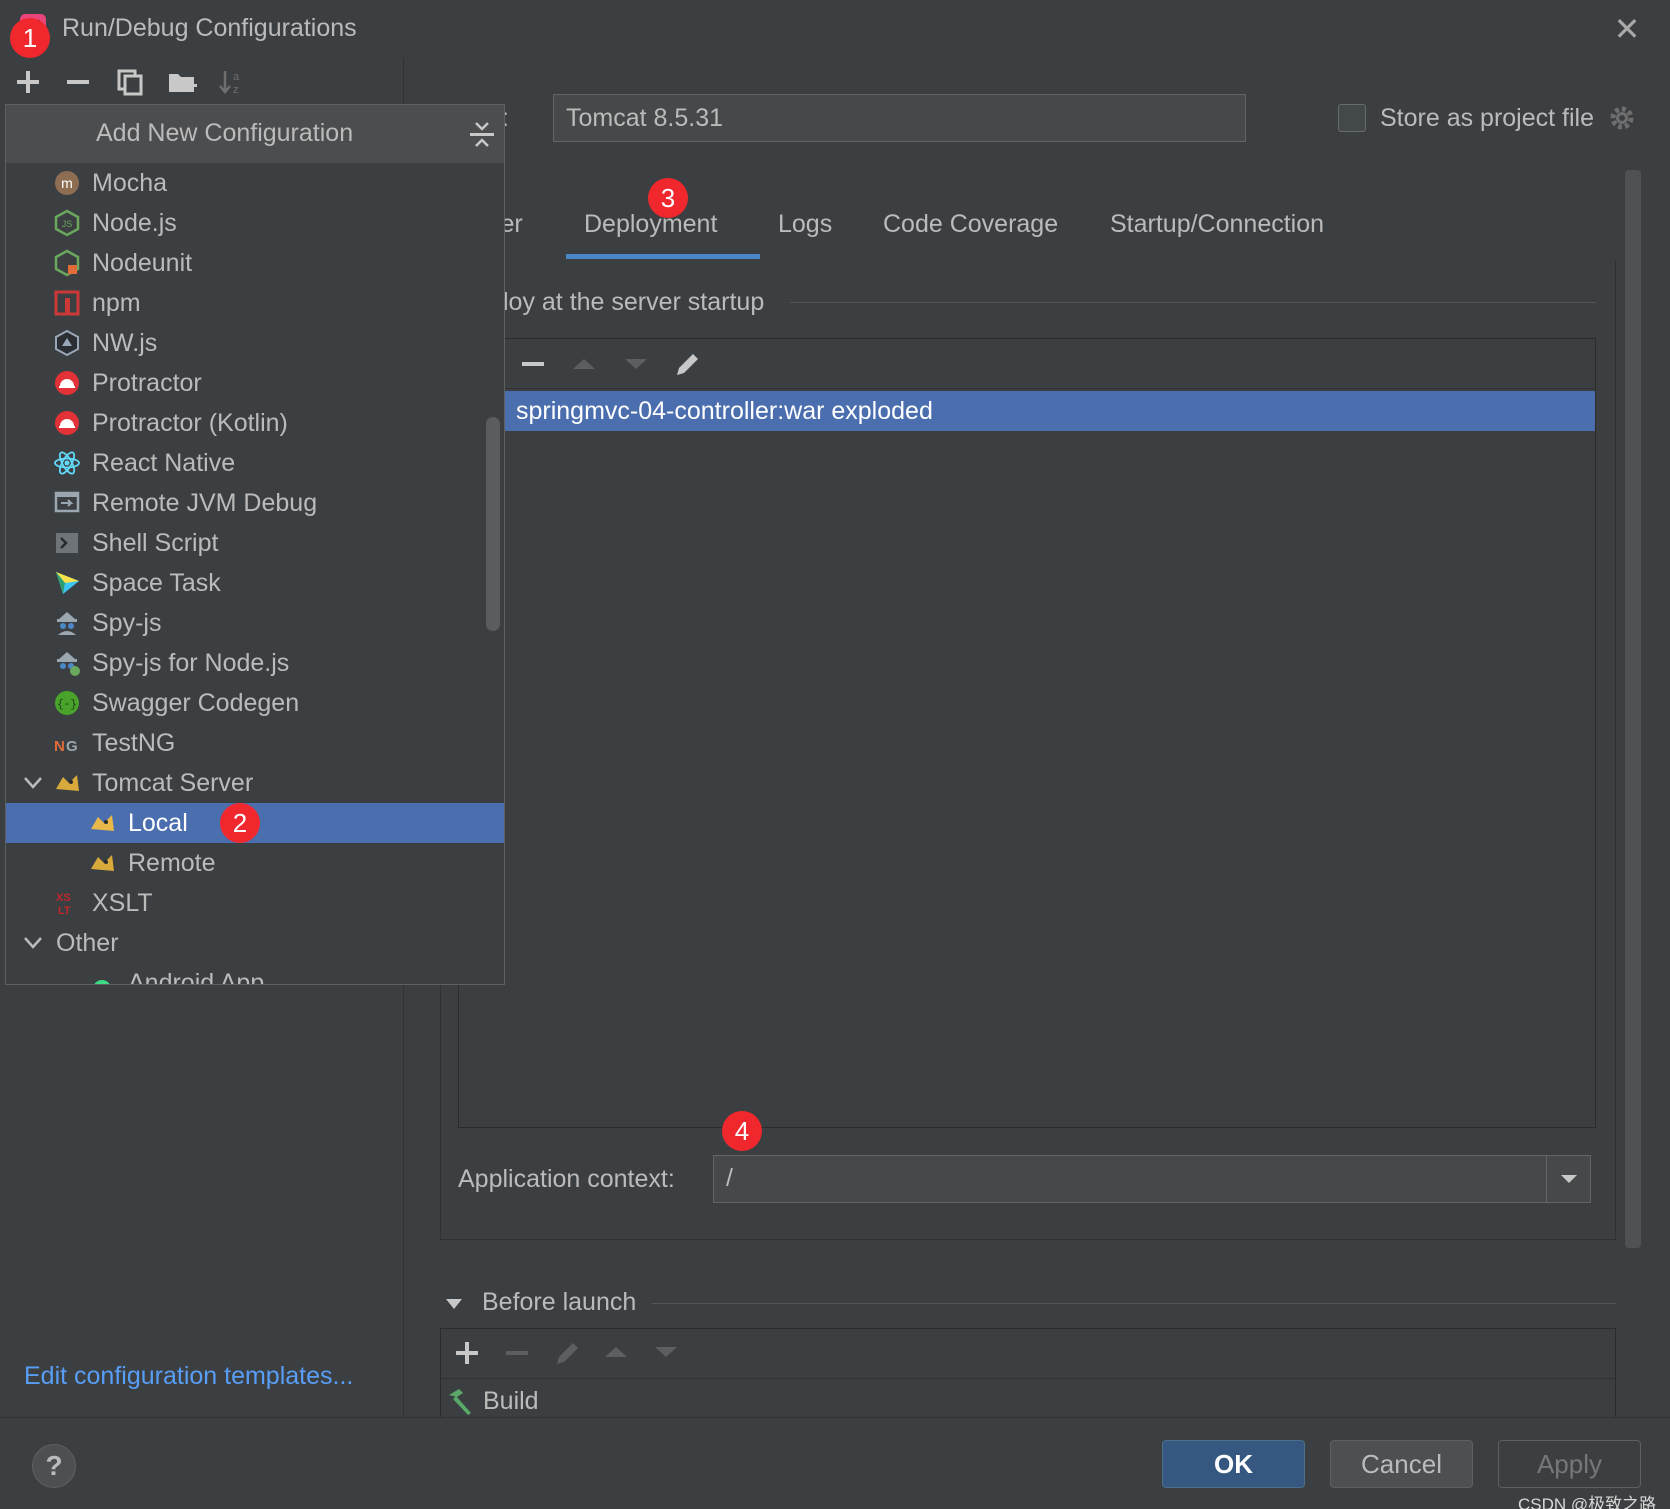  What do you see at coordinates (54, 1466) in the screenshot?
I see `help-button: ?` at bounding box center [54, 1466].